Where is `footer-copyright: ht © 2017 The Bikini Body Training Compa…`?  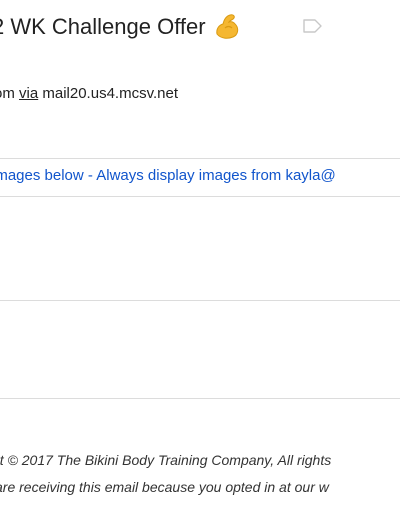
footer-copyright: ht © 2017 The Bikini Body Training Compa… is located at coordinates (166, 460).